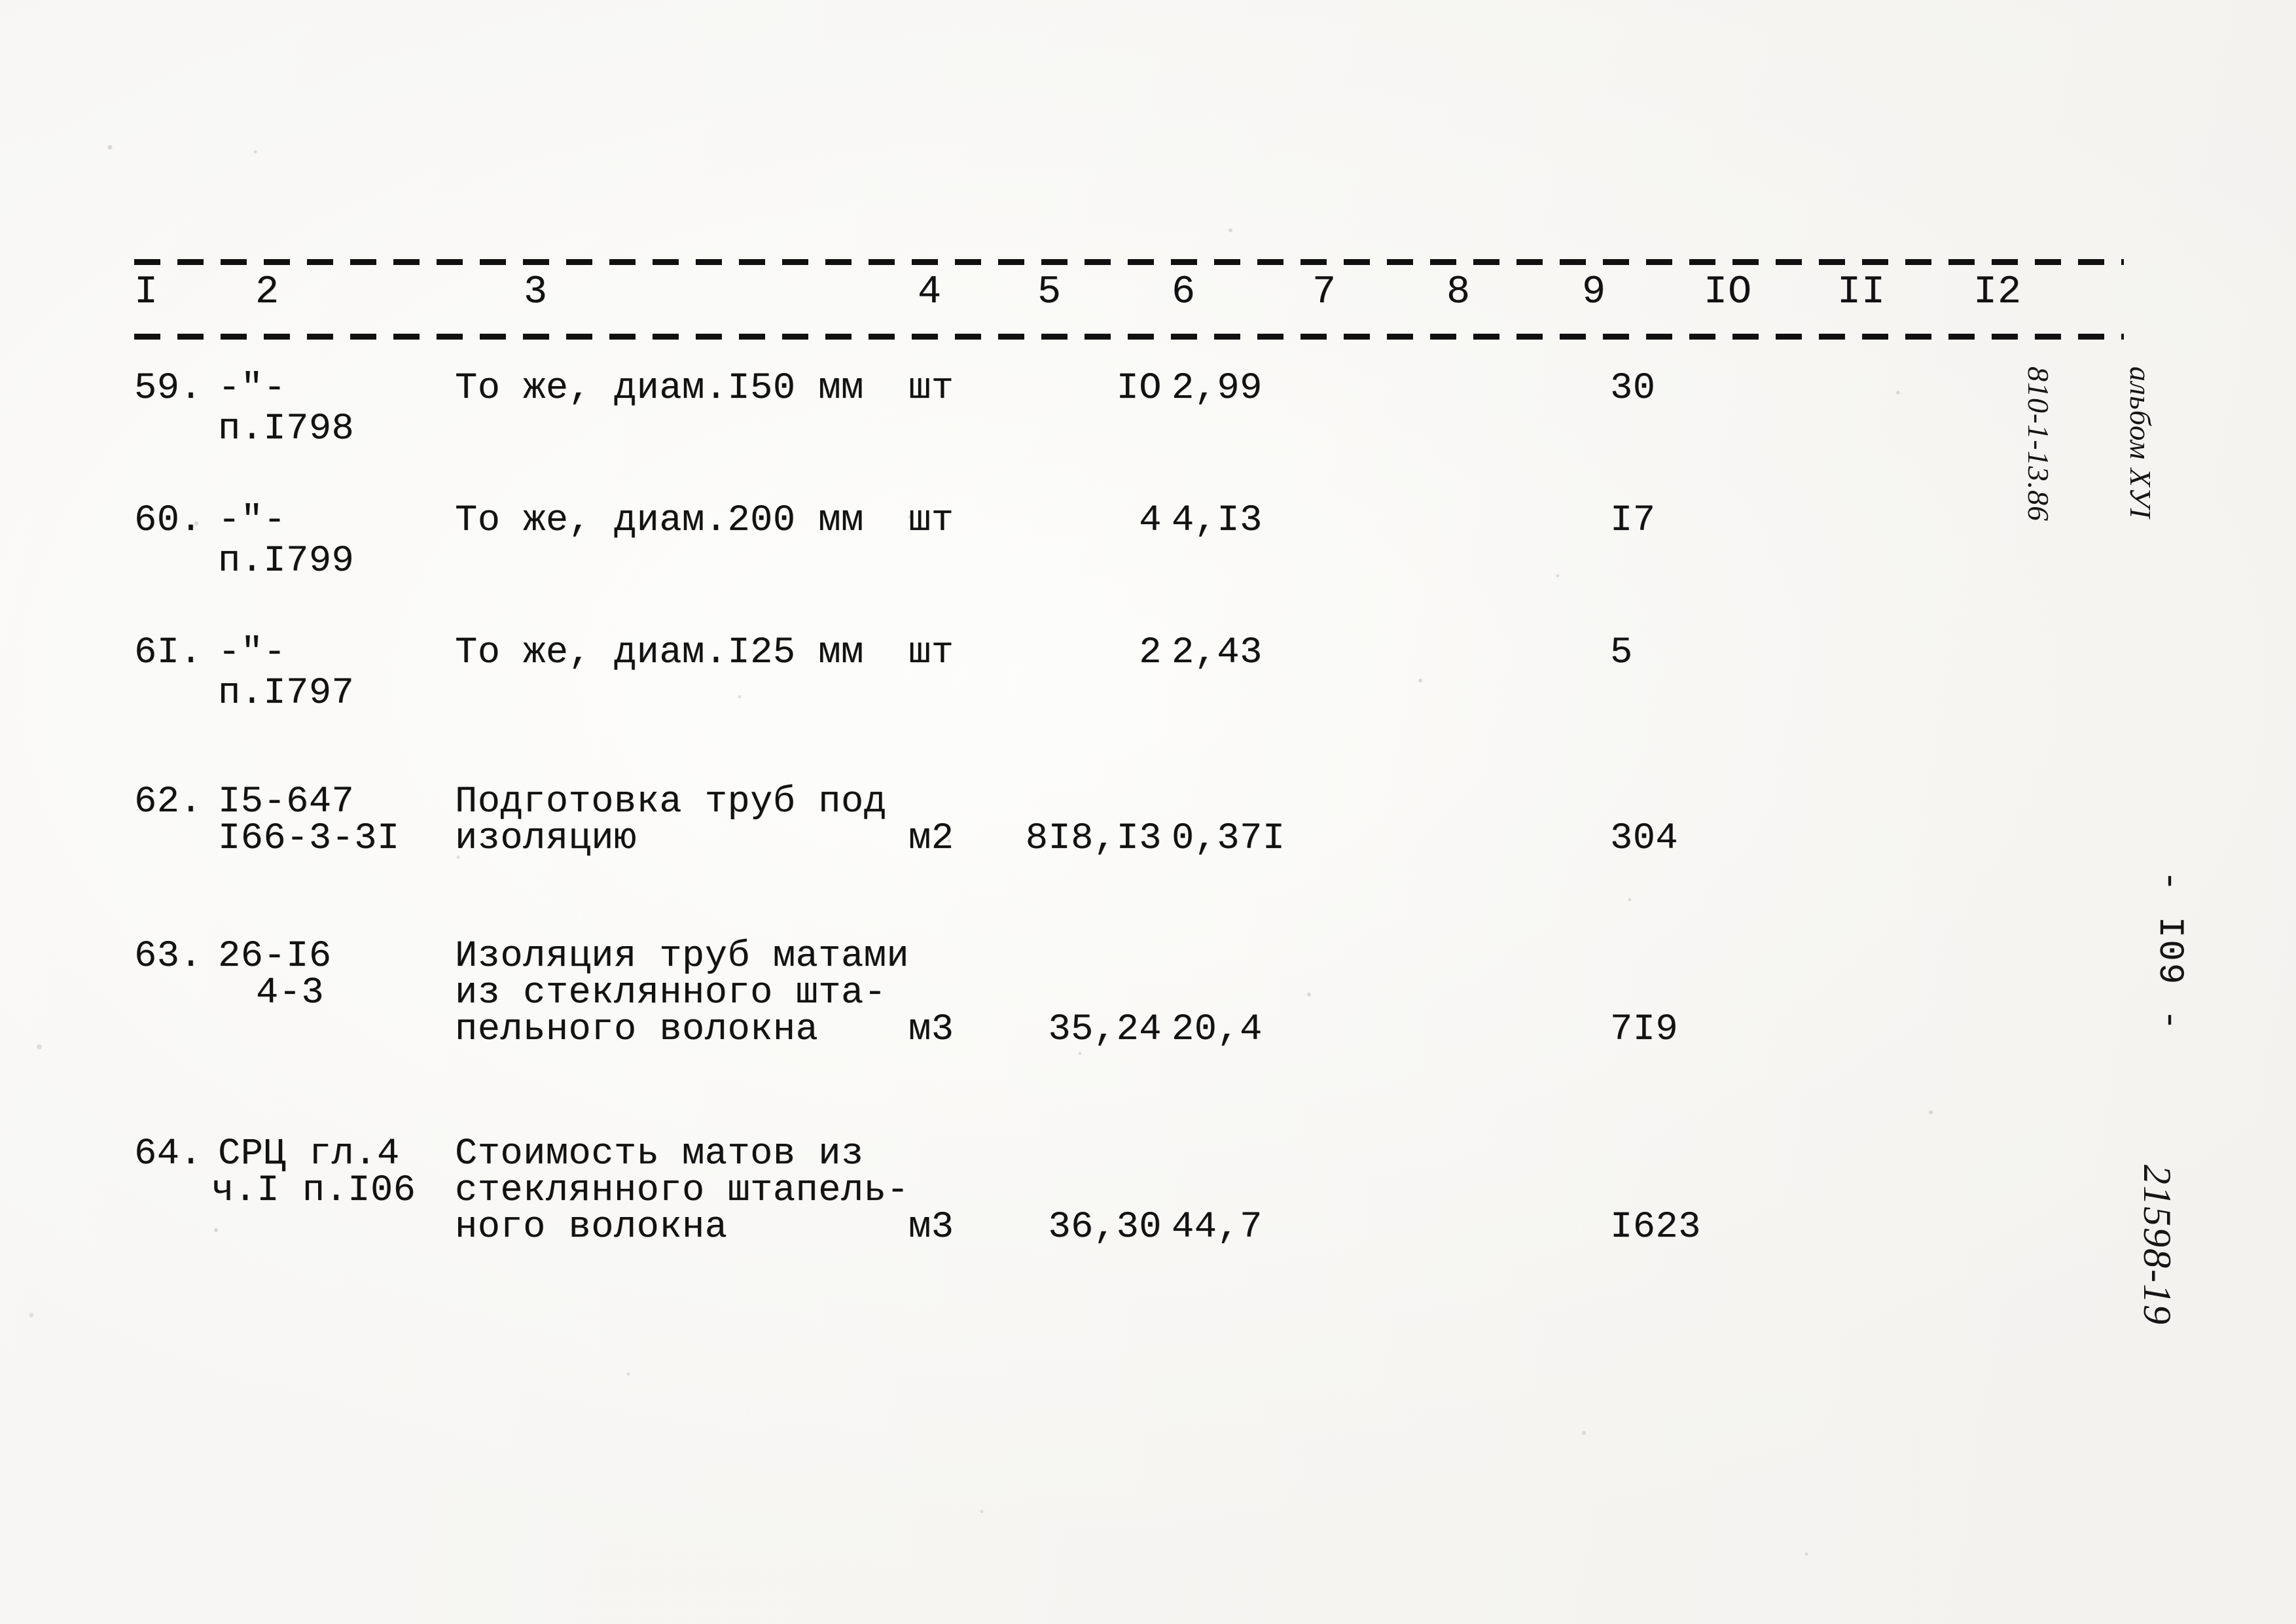 Image resolution: width=2296 pixels, height=1624 pixels. What do you see at coordinates (2089, 443) in the screenshot?
I see `album-annotation: альбом ХУI 810-1-13.86` at bounding box center [2089, 443].